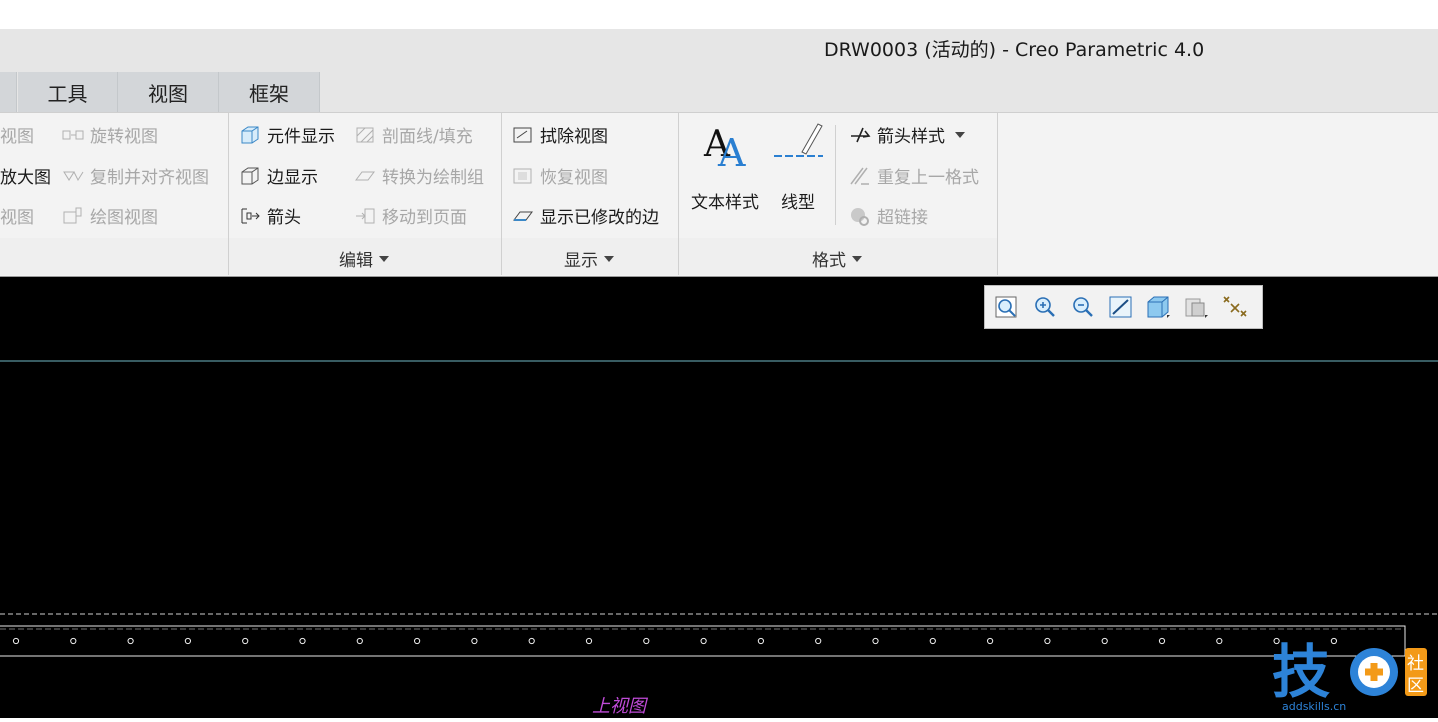 This screenshot has width=1438, height=722. I want to click on copy-align-view-icon, so click(73, 176).